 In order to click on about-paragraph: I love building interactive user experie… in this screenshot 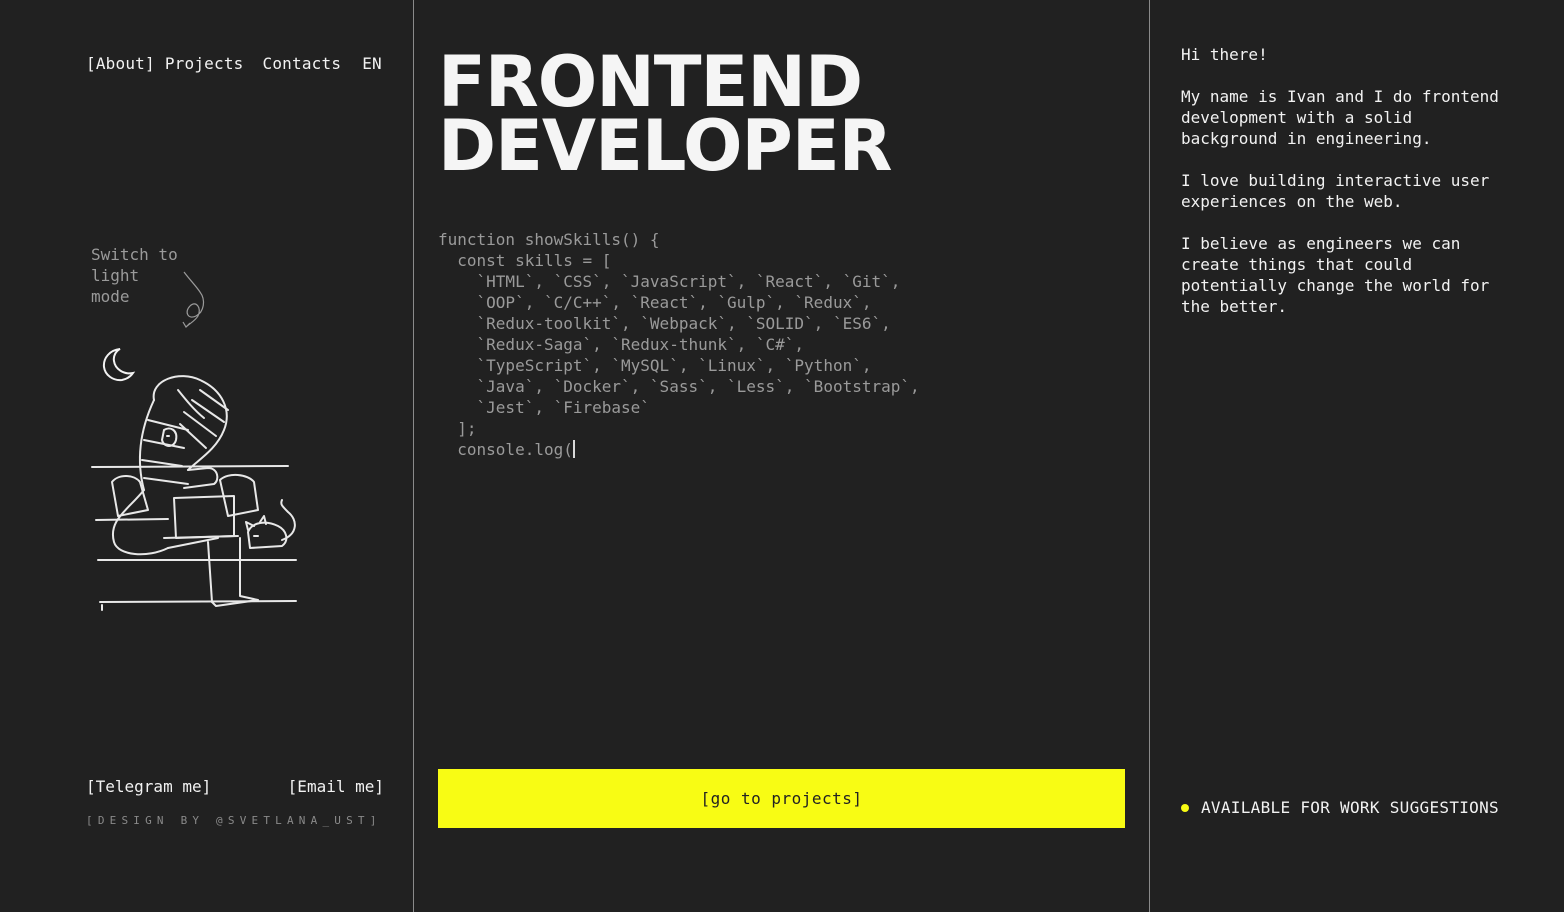, I will do `click(1335, 191)`.